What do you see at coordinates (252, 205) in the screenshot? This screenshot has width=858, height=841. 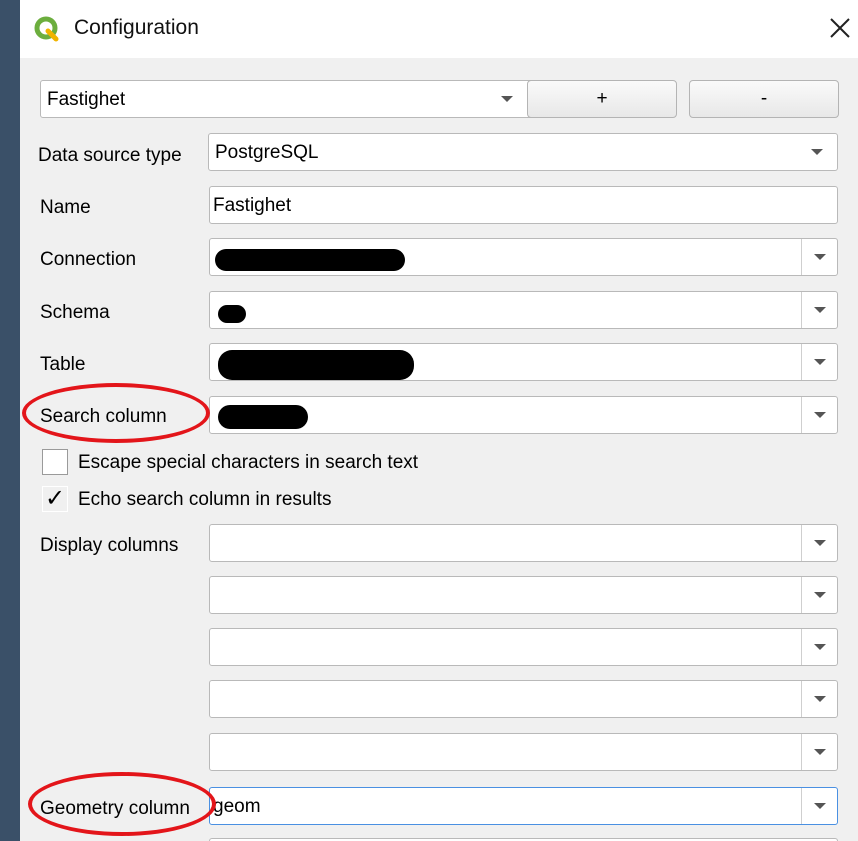 I see `name-value: Fastighet` at bounding box center [252, 205].